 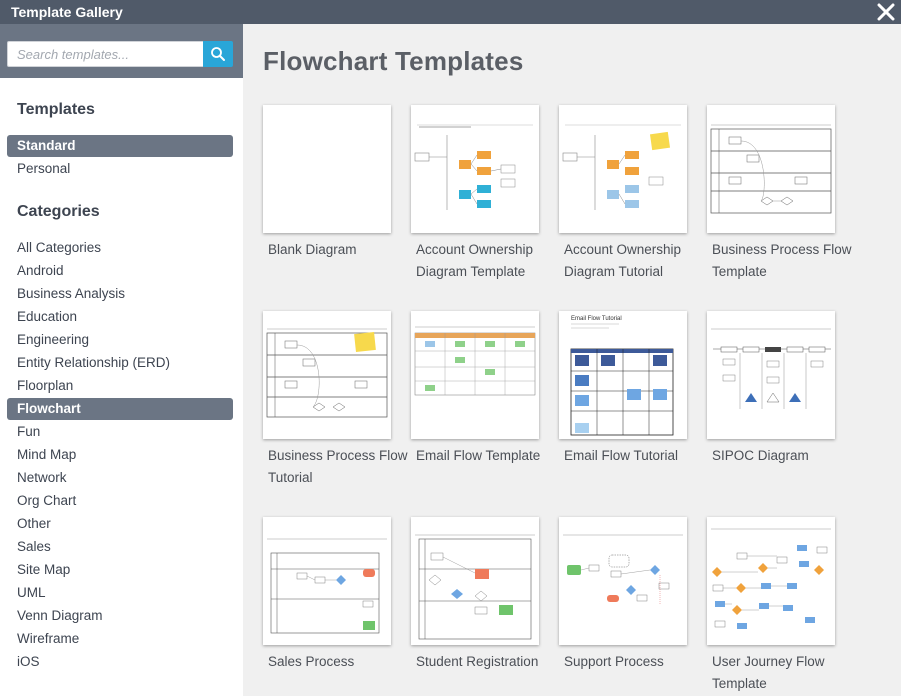 I want to click on thumb-title: Email Flow Tutorial, so click(x=596, y=319).